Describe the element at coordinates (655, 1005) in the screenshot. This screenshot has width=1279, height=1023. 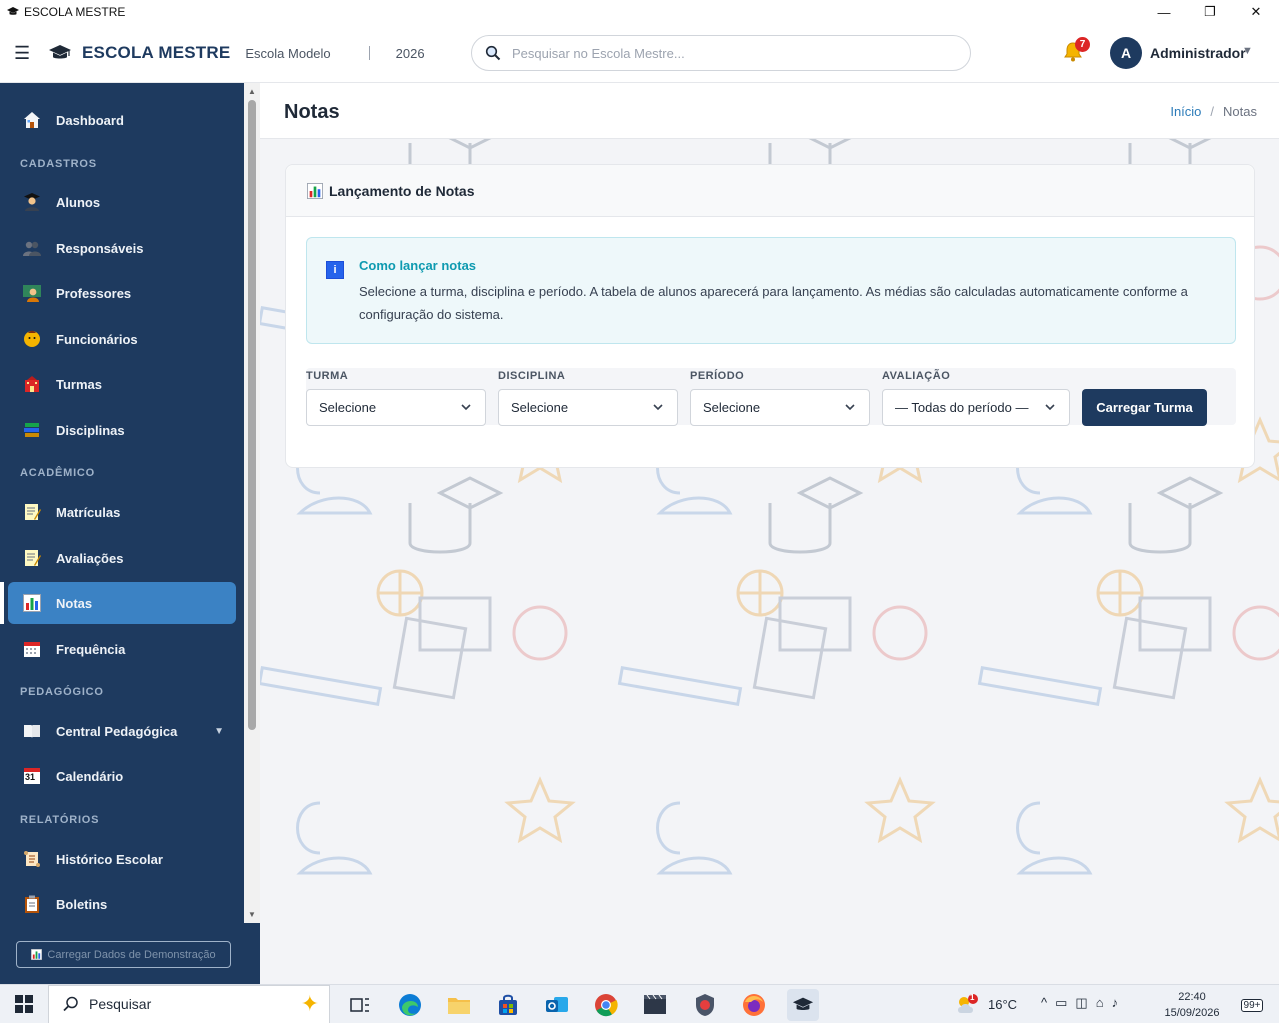
I see `video-editor-icon` at that location.